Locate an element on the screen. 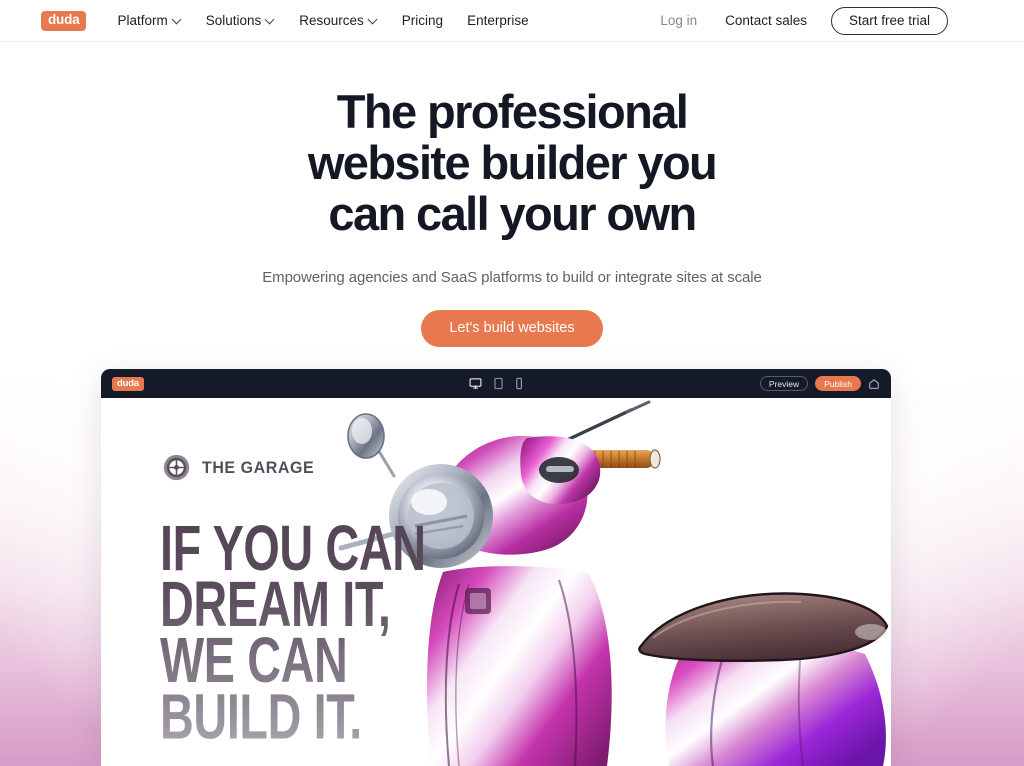  duda-logo: duda is located at coordinates (64, 20).